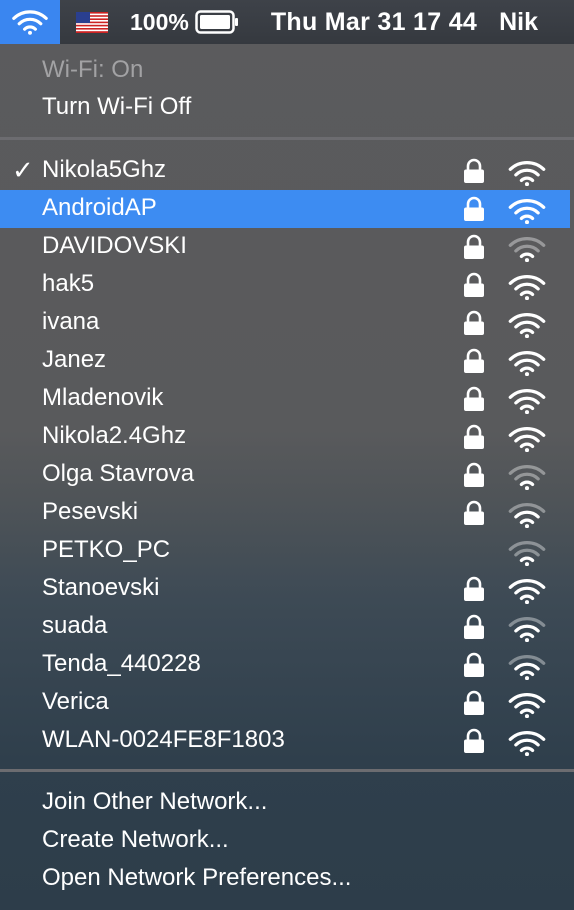 The height and width of the screenshot is (910, 574). I want to click on network-item: suada, so click(287, 627).